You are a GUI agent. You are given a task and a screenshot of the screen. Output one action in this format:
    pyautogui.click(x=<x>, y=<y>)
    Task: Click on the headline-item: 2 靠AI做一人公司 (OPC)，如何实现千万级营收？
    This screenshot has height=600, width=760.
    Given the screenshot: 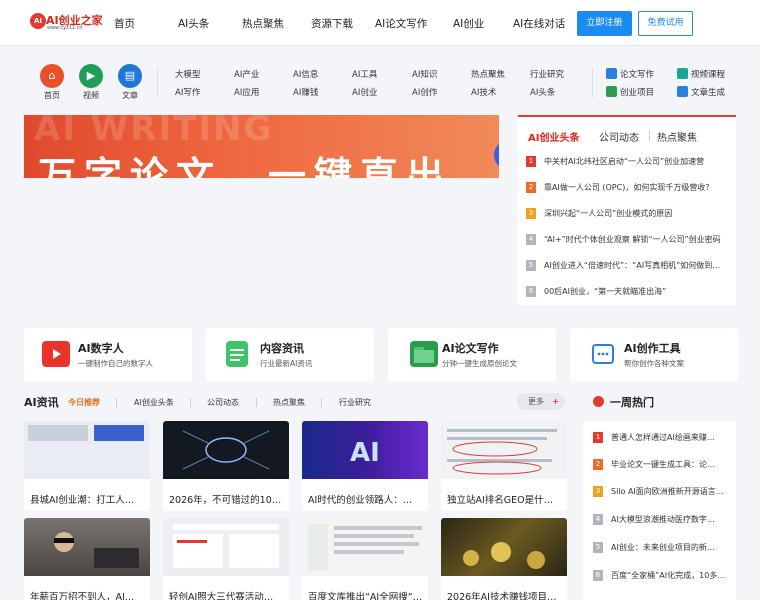 What is the action you would take?
    pyautogui.click(x=628, y=188)
    